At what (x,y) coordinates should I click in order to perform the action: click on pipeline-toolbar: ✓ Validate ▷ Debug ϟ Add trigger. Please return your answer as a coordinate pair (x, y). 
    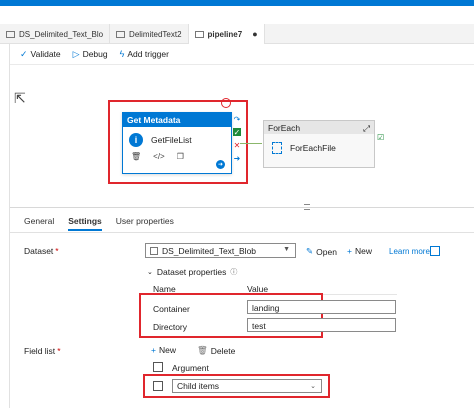
    Looking at the image, I should click on (100, 54).